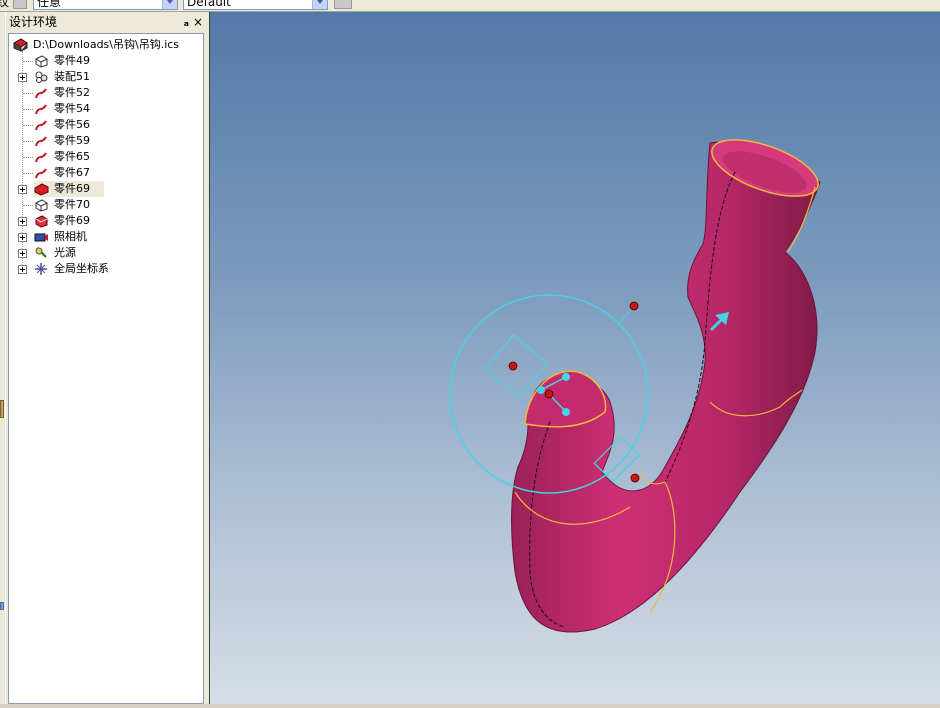 The height and width of the screenshot is (708, 940). What do you see at coordinates (255, 5) in the screenshot?
I see `style-combo: Default` at bounding box center [255, 5].